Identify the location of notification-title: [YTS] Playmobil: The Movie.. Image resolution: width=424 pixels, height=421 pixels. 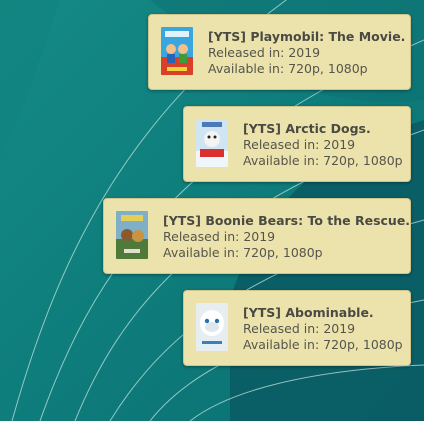
(307, 36).